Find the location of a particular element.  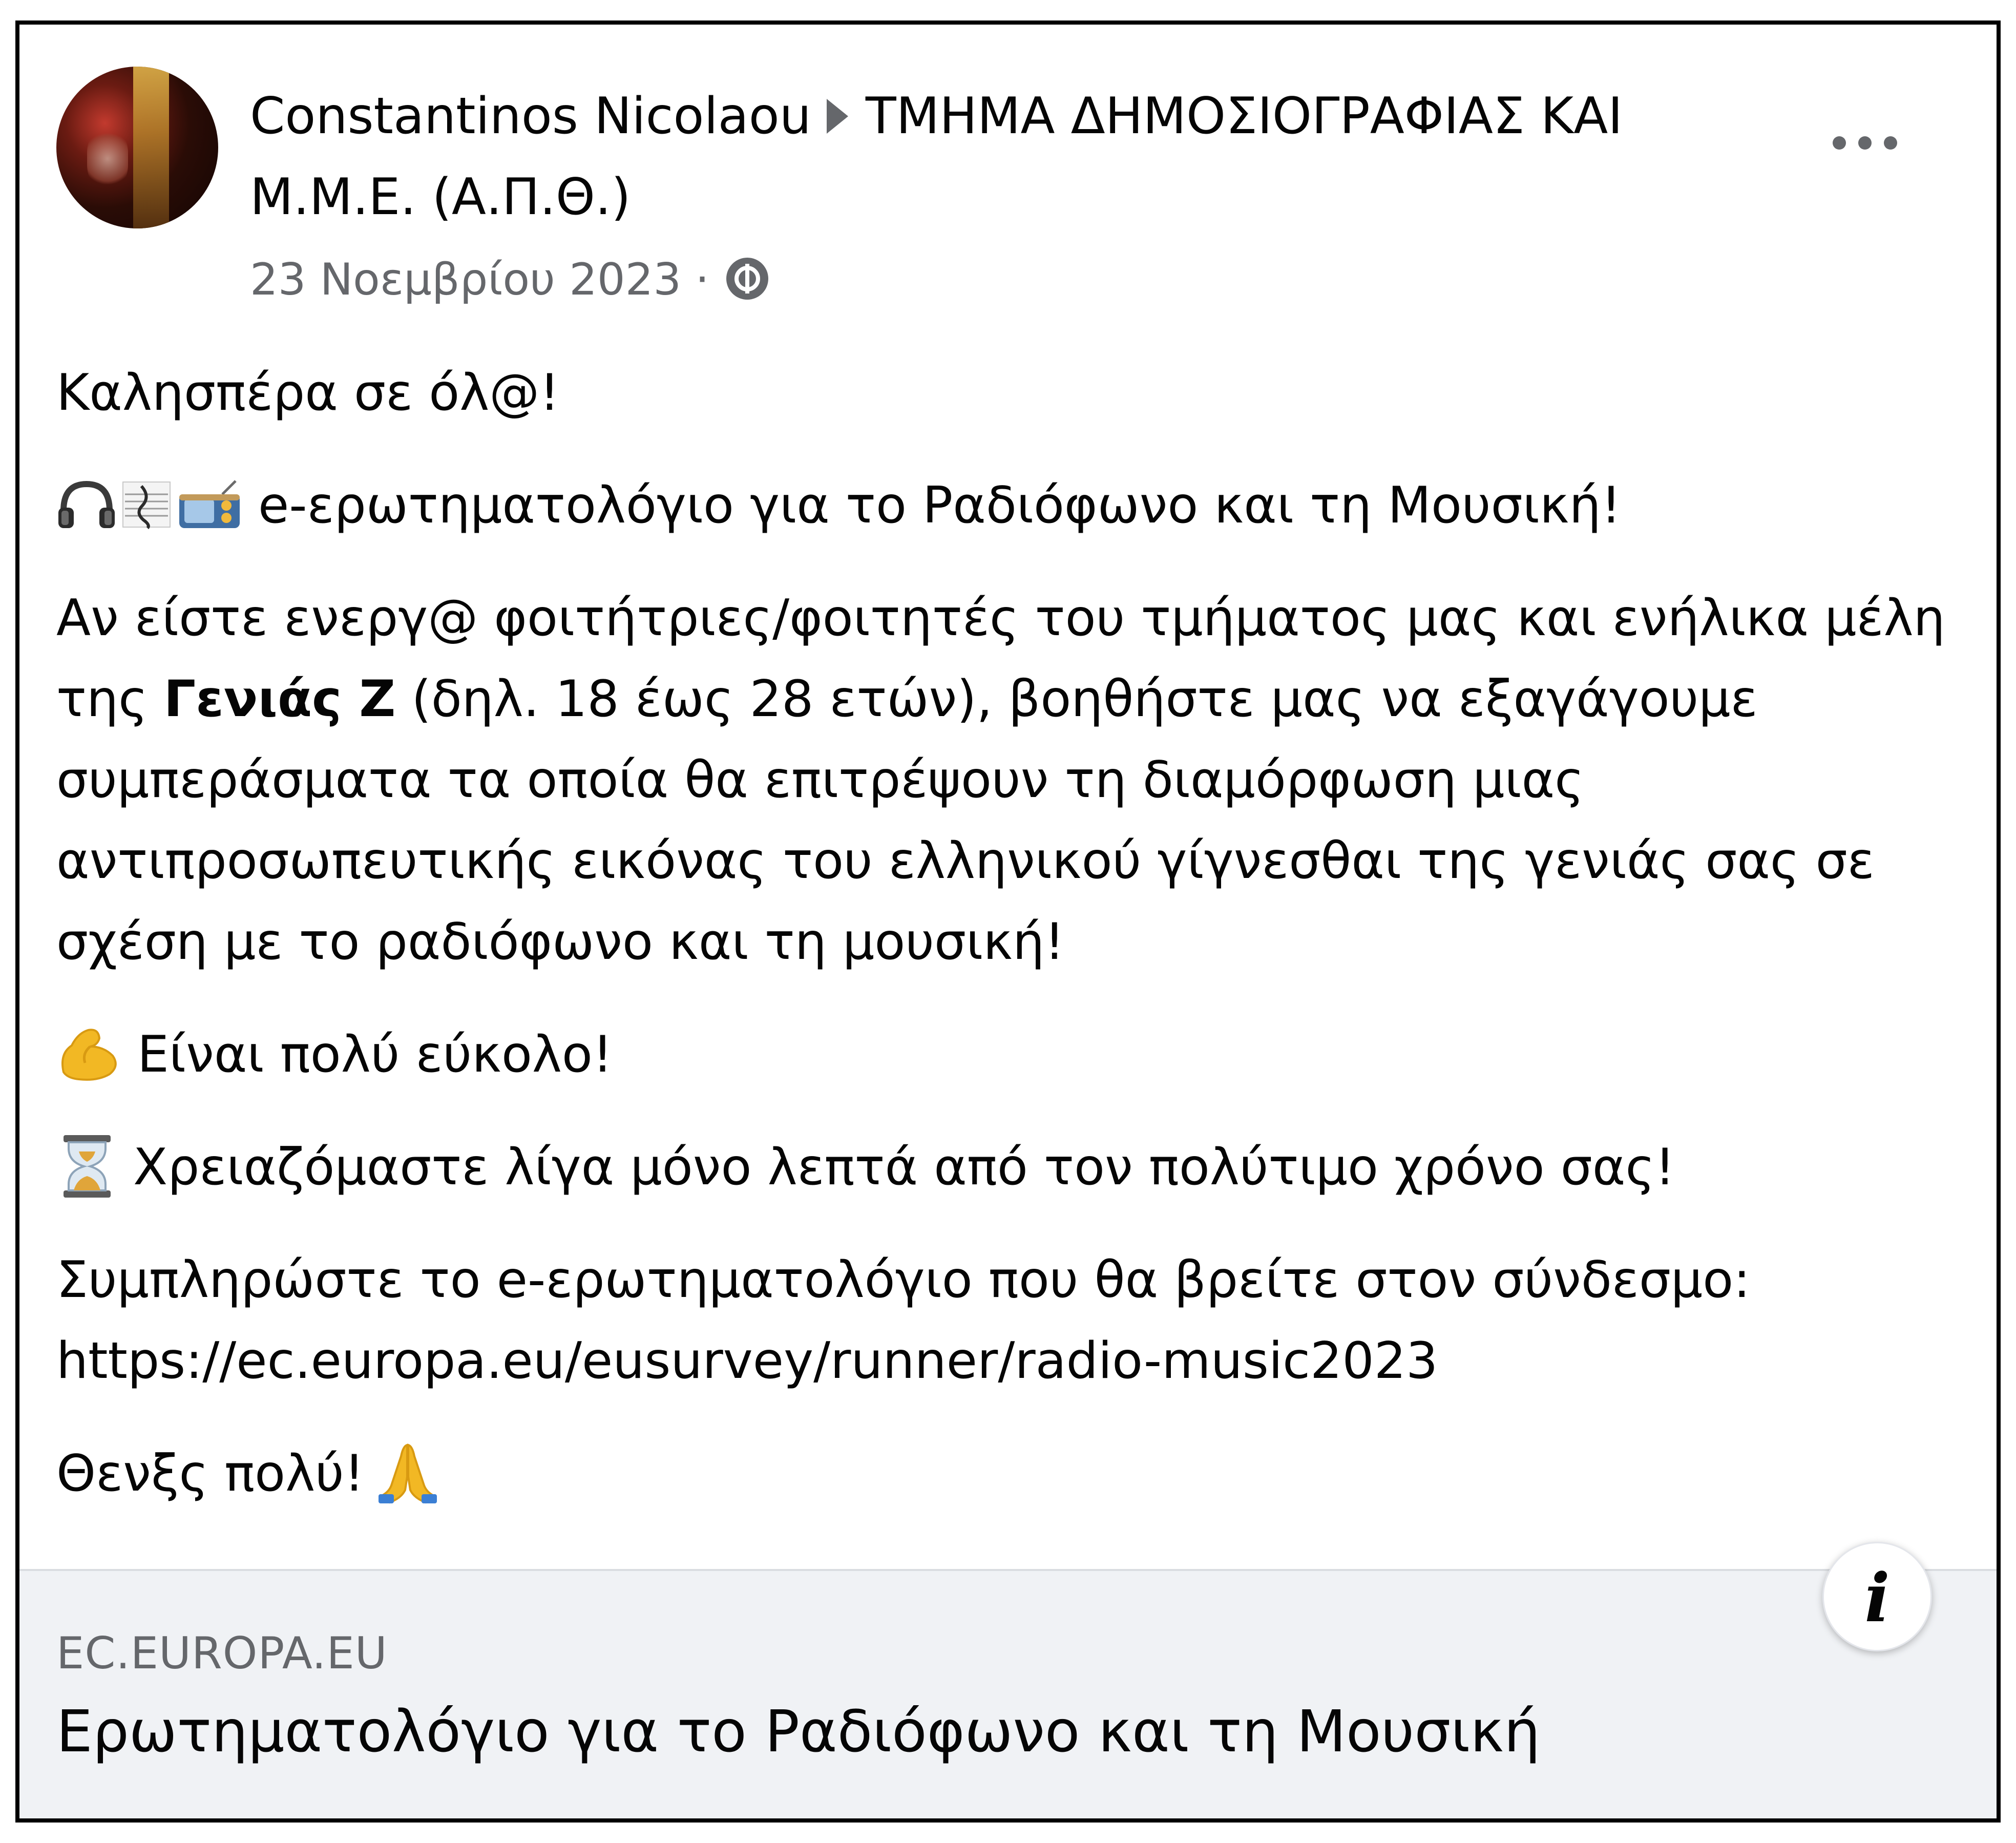

folded-hands-icon is located at coordinates (408, 1473).